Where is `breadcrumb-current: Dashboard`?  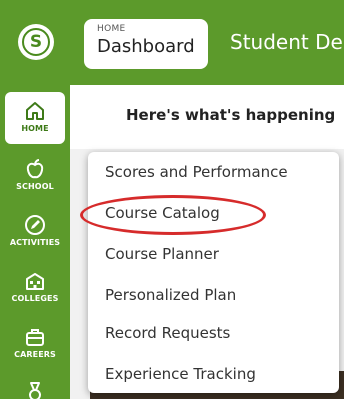
breadcrumb-current: Dashboard is located at coordinates (146, 46).